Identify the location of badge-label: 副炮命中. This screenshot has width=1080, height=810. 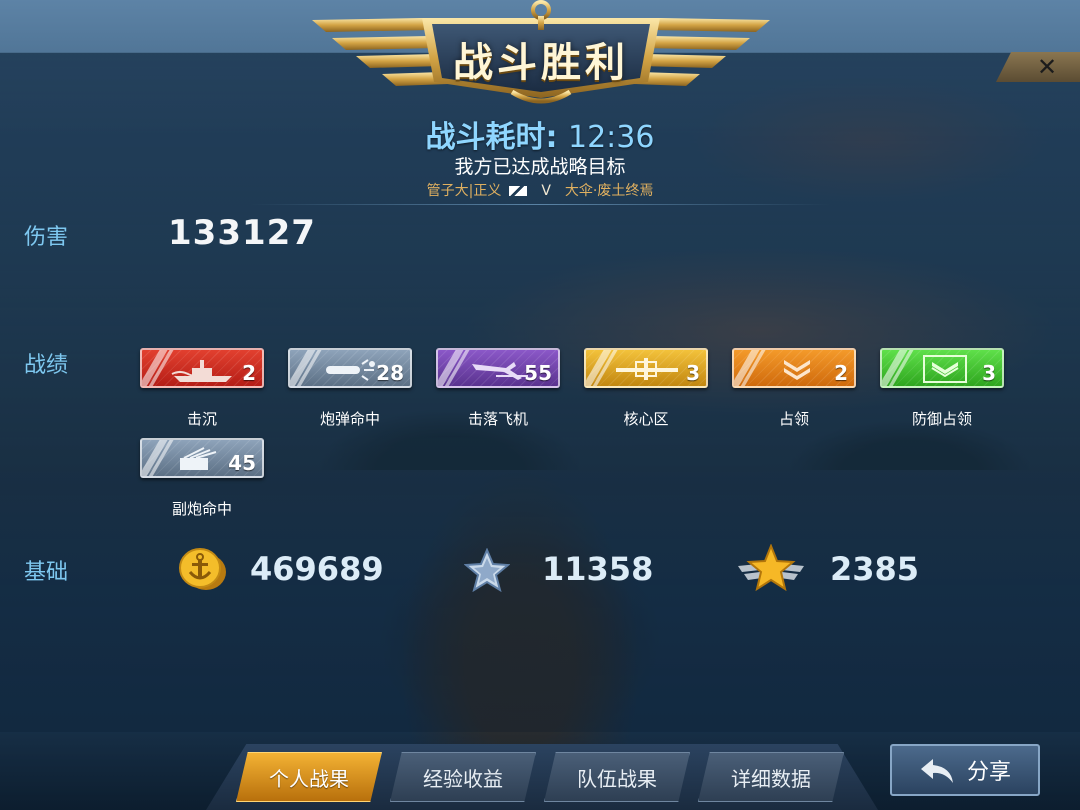
(201, 509).